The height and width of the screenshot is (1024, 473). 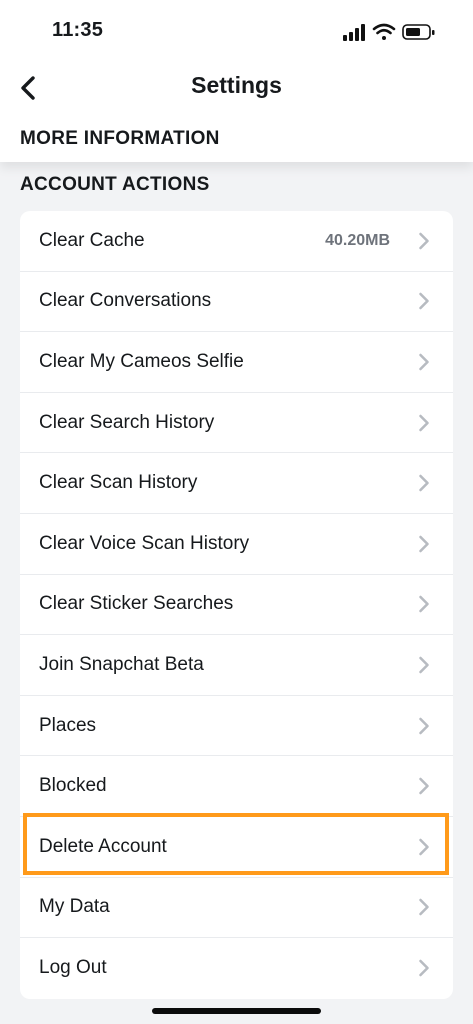 I want to click on list-item-label: Blocked, so click(x=73, y=786).